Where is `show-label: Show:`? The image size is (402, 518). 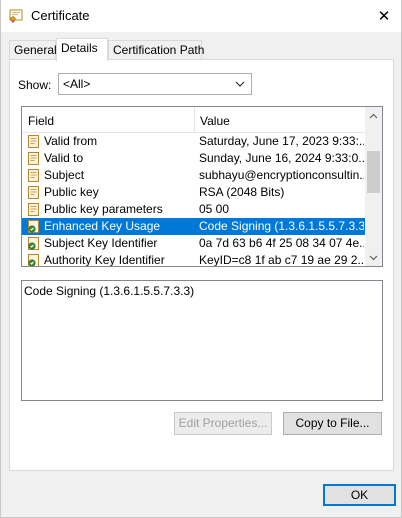 show-label: Show: is located at coordinates (35, 85).